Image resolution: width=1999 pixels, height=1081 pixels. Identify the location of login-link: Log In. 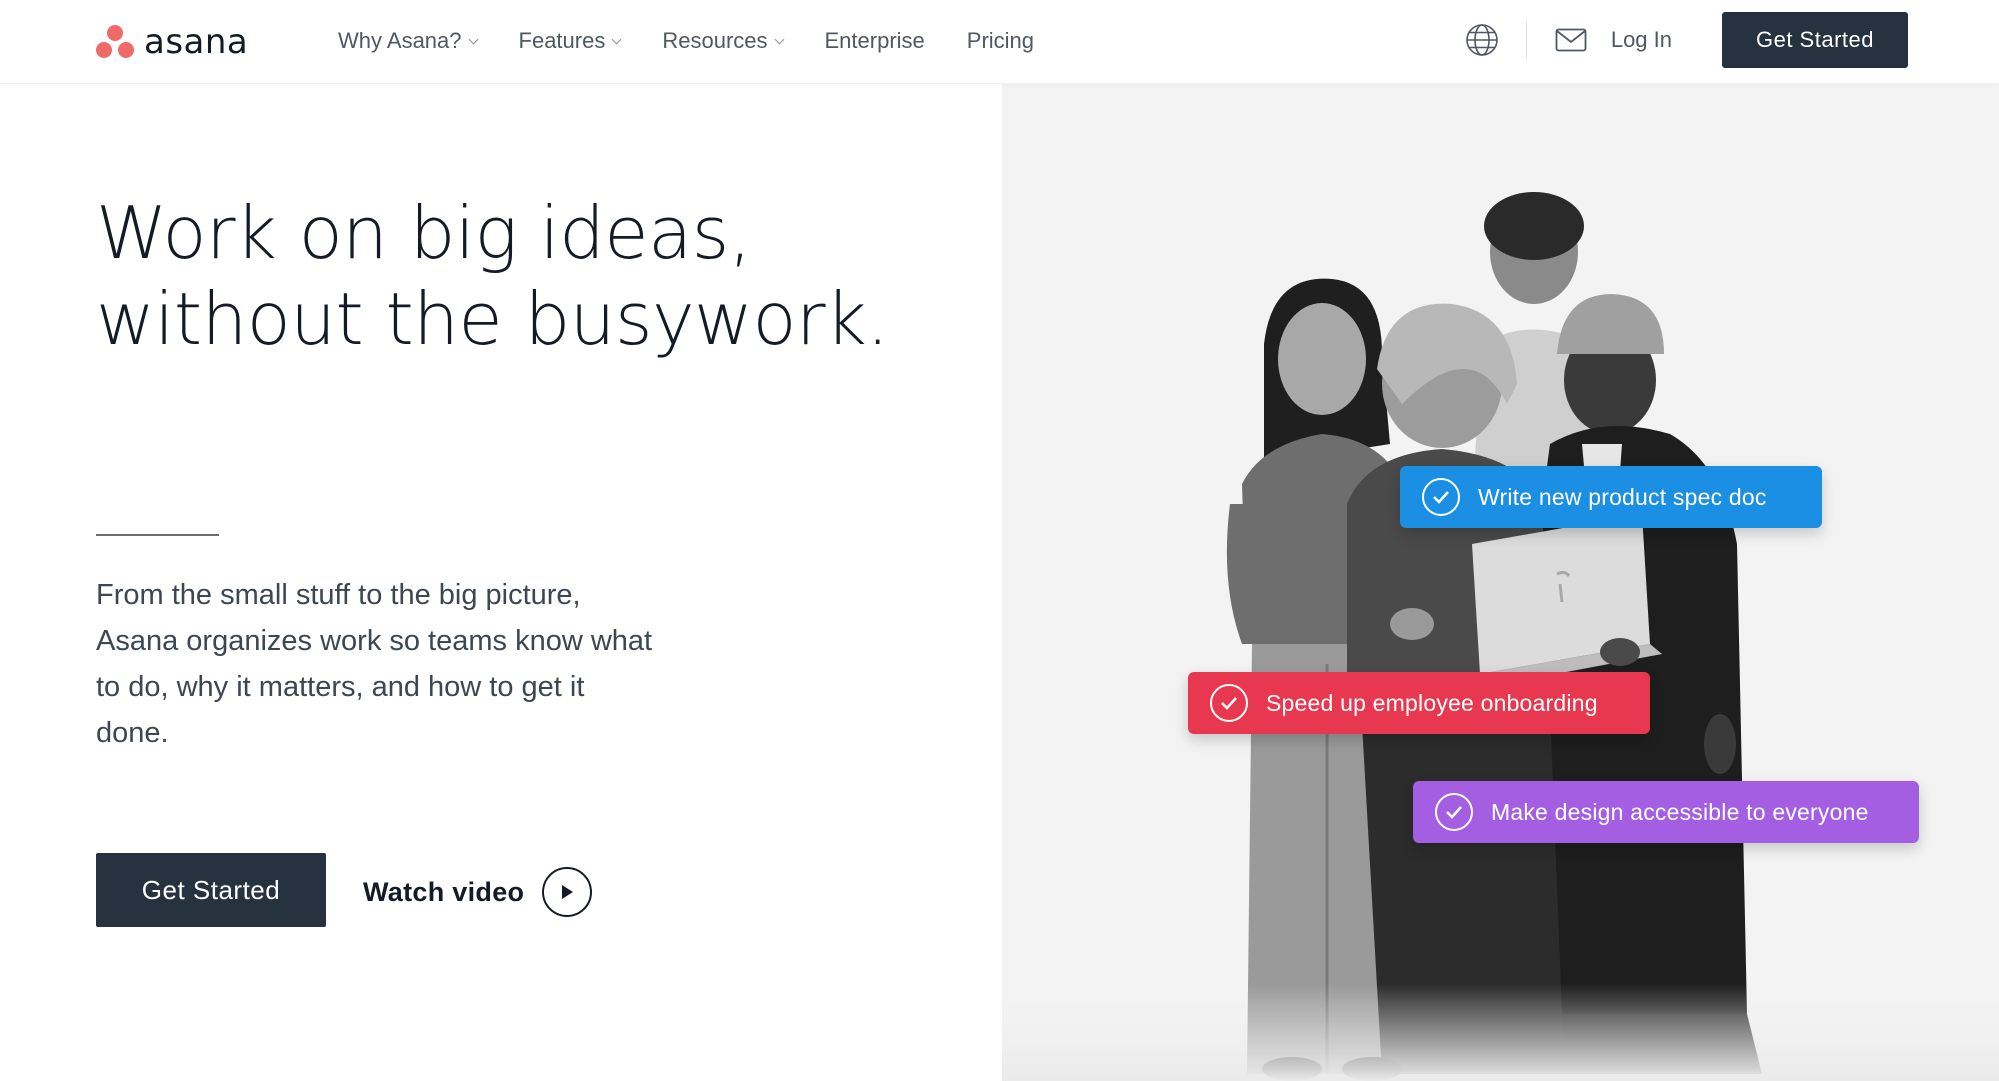
(1641, 40).